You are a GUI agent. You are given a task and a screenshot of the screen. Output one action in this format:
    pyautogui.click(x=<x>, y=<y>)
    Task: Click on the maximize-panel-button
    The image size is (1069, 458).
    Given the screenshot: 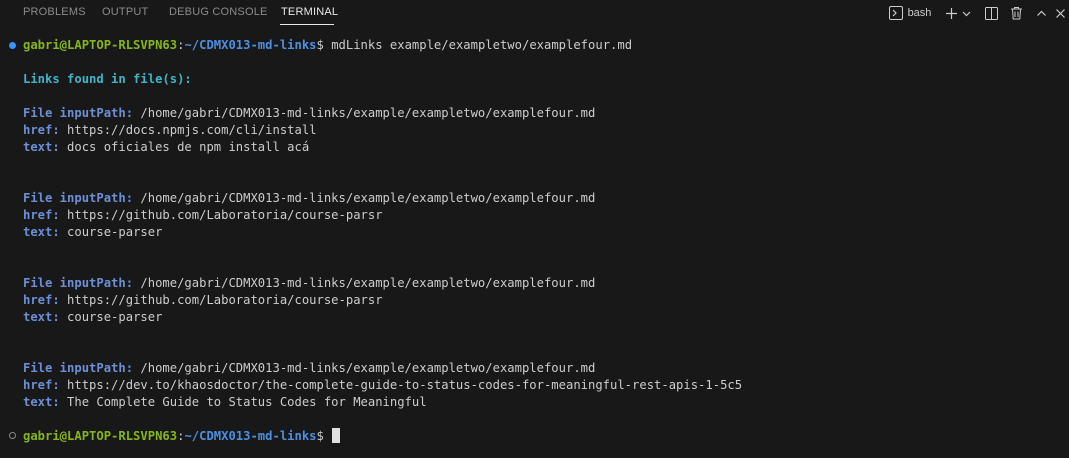 What is the action you would take?
    pyautogui.click(x=1041, y=13)
    